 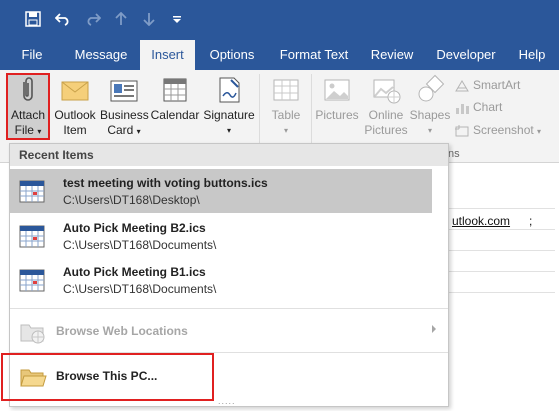 I want to click on online-picture-icon, so click(x=386, y=90).